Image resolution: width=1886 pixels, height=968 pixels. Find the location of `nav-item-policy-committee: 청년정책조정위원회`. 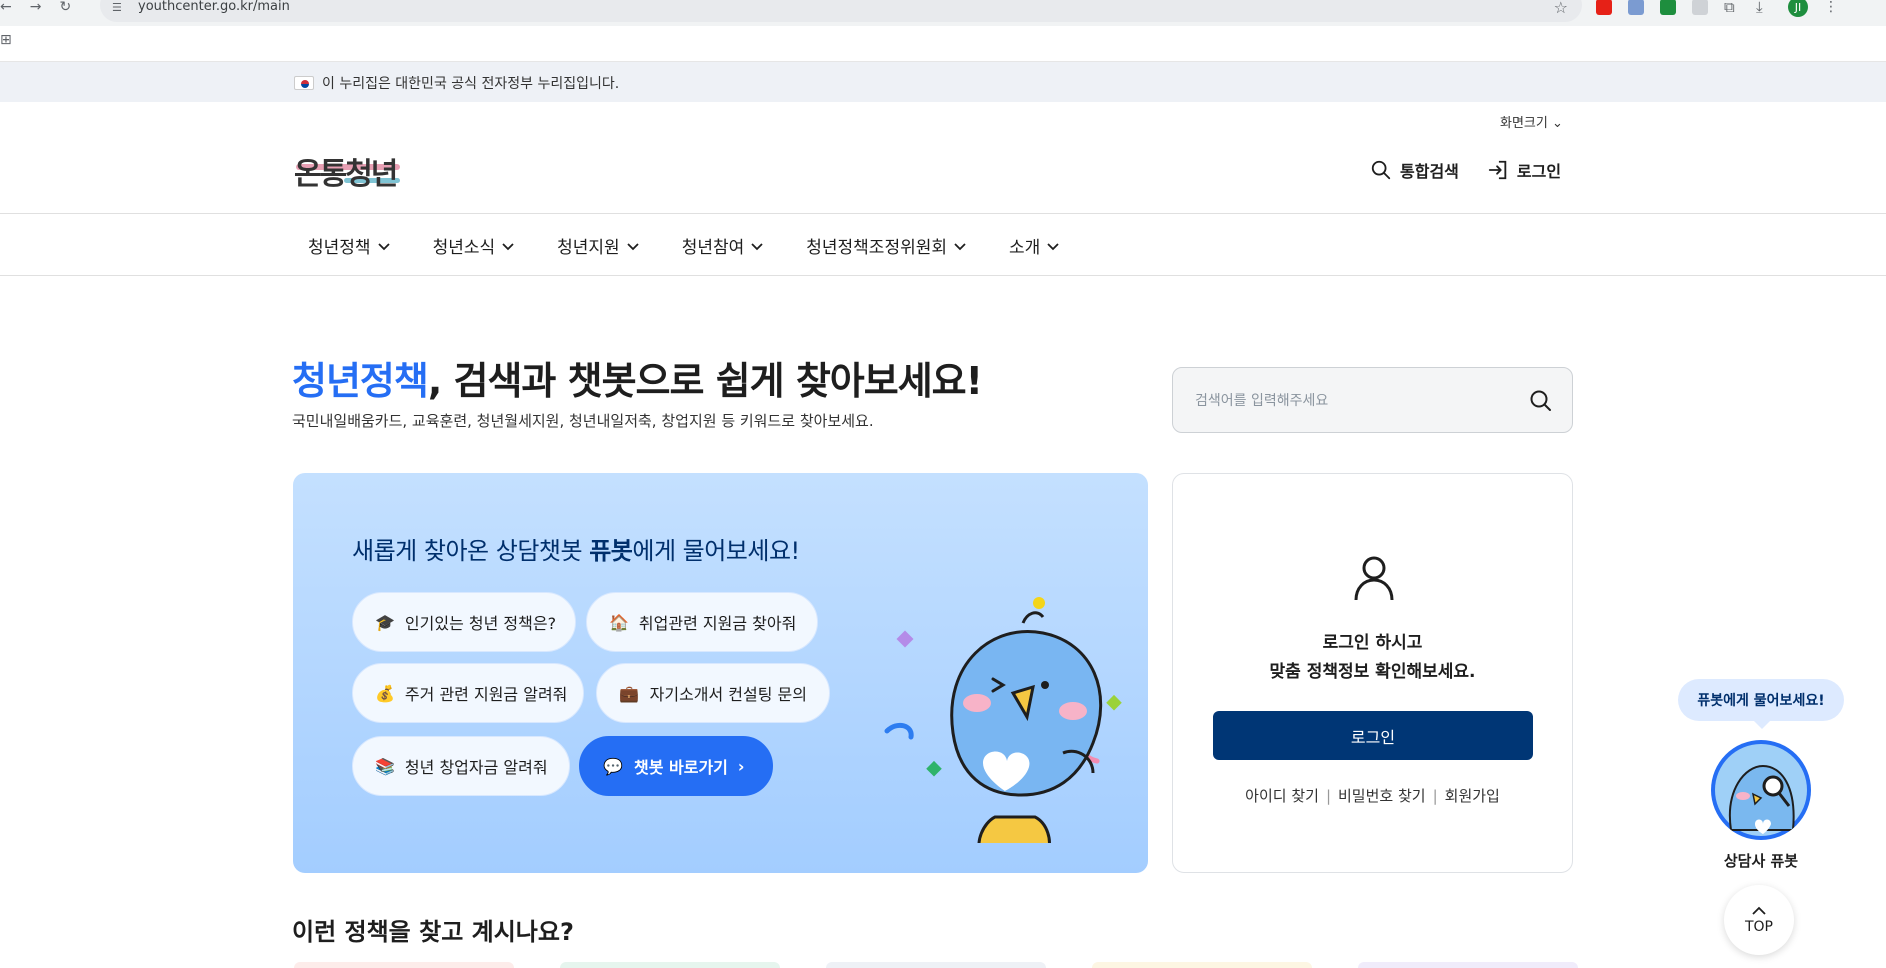

nav-item-policy-committee: 청년정책조정위원회 is located at coordinates (886, 245).